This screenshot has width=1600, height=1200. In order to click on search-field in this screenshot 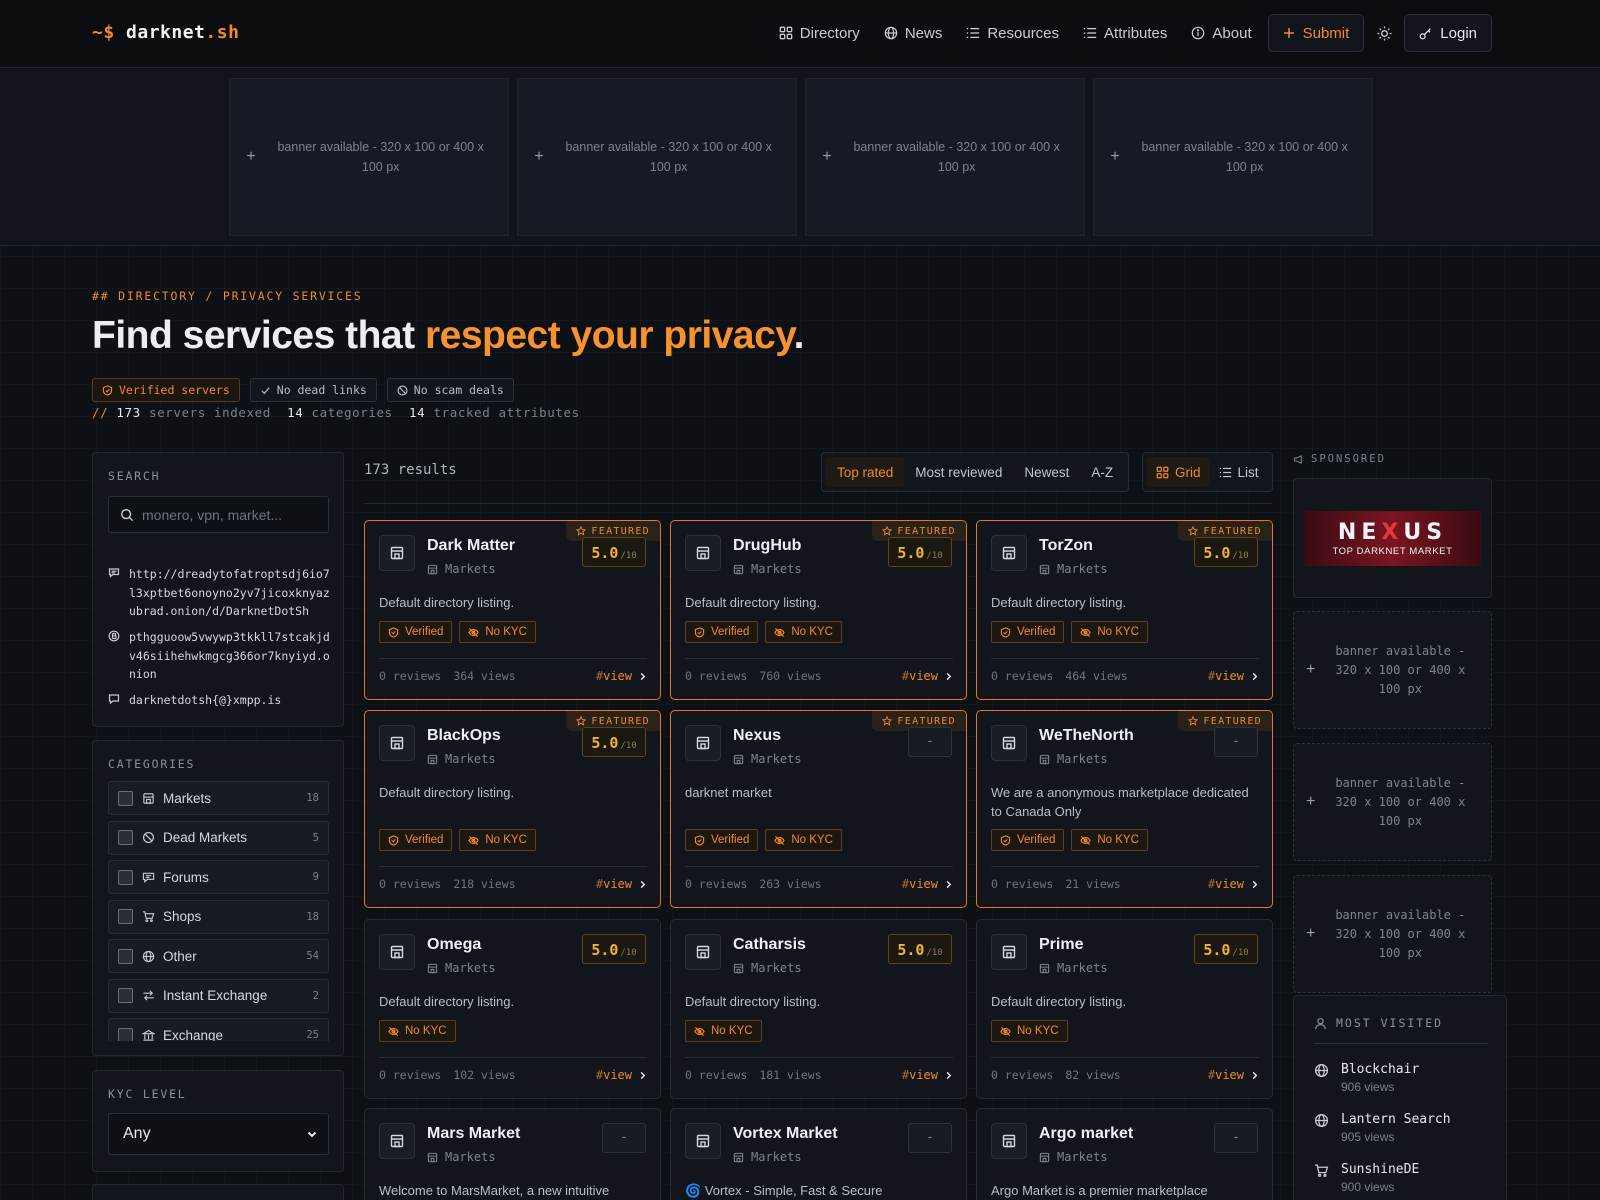, I will do `click(218, 514)`.